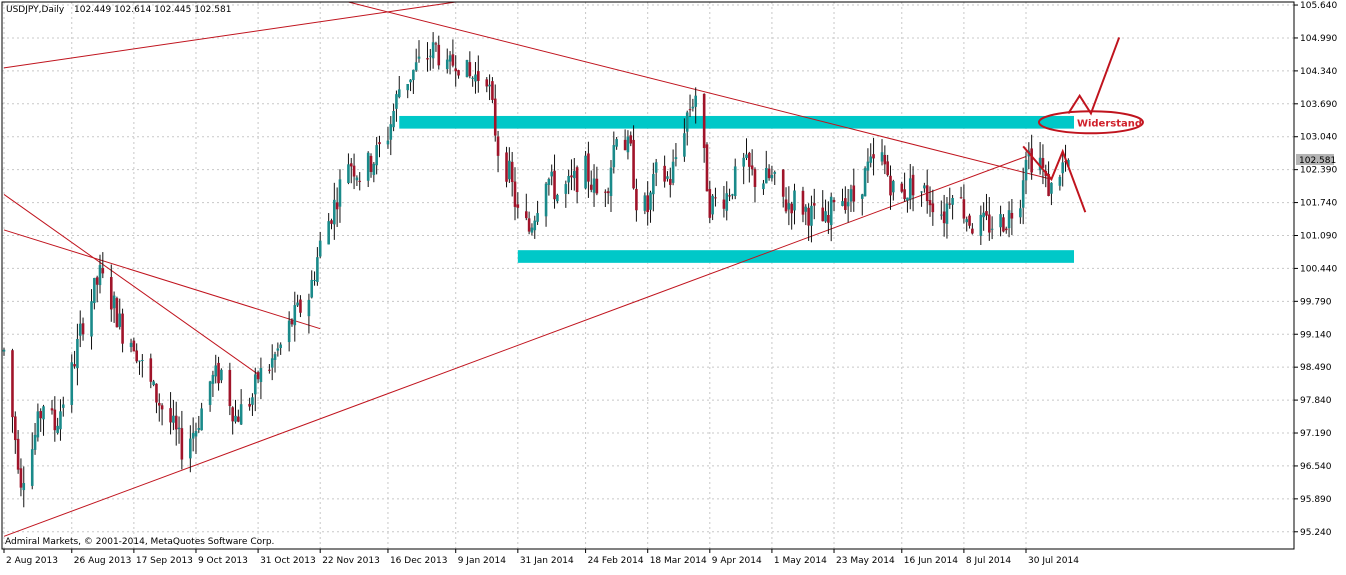 This screenshot has width=1346, height=575. Describe the element at coordinates (152, 10) in the screenshot. I see `chart-header-ohlc: 102.449 102.614 102.445 102.581` at that location.